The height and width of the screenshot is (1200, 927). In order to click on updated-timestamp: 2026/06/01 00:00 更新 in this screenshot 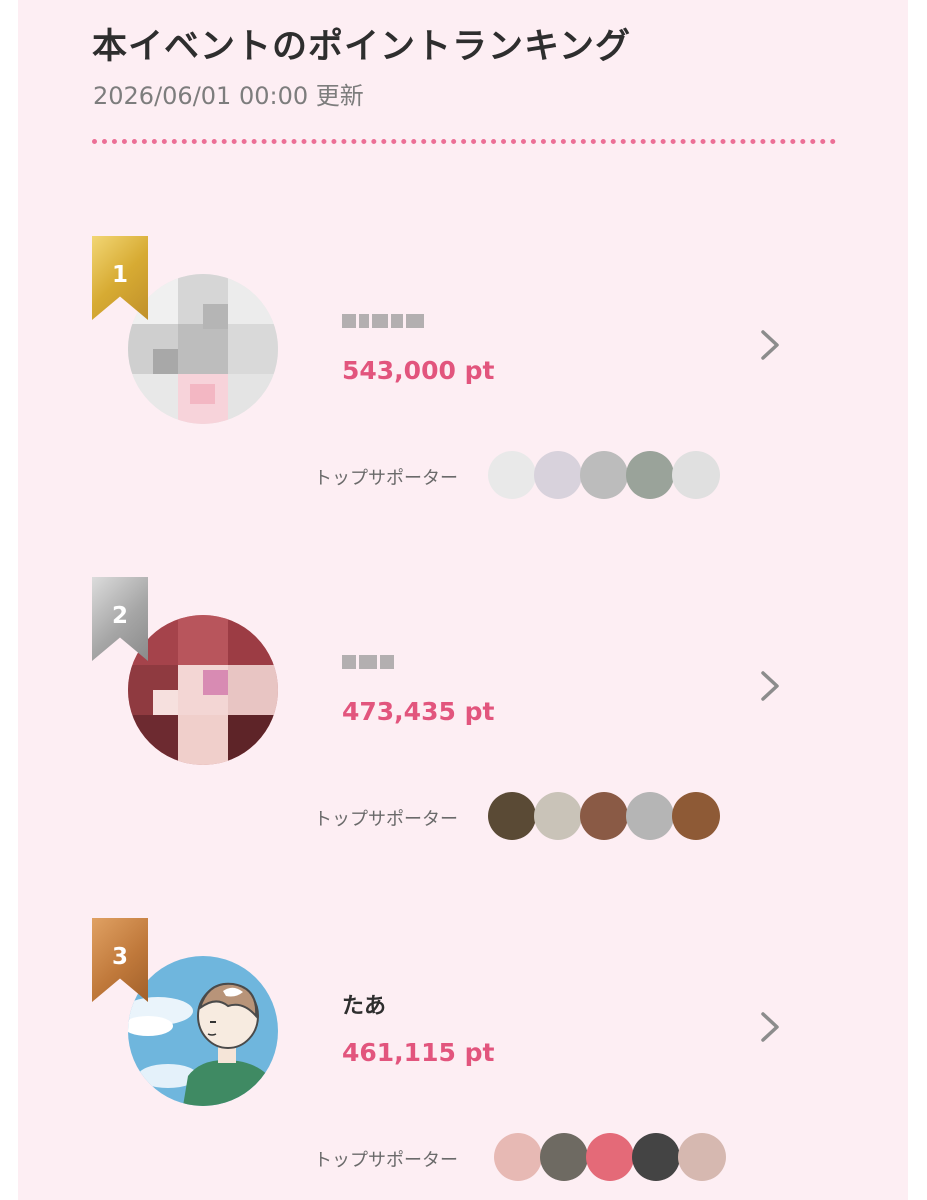, I will do `click(228, 96)`.